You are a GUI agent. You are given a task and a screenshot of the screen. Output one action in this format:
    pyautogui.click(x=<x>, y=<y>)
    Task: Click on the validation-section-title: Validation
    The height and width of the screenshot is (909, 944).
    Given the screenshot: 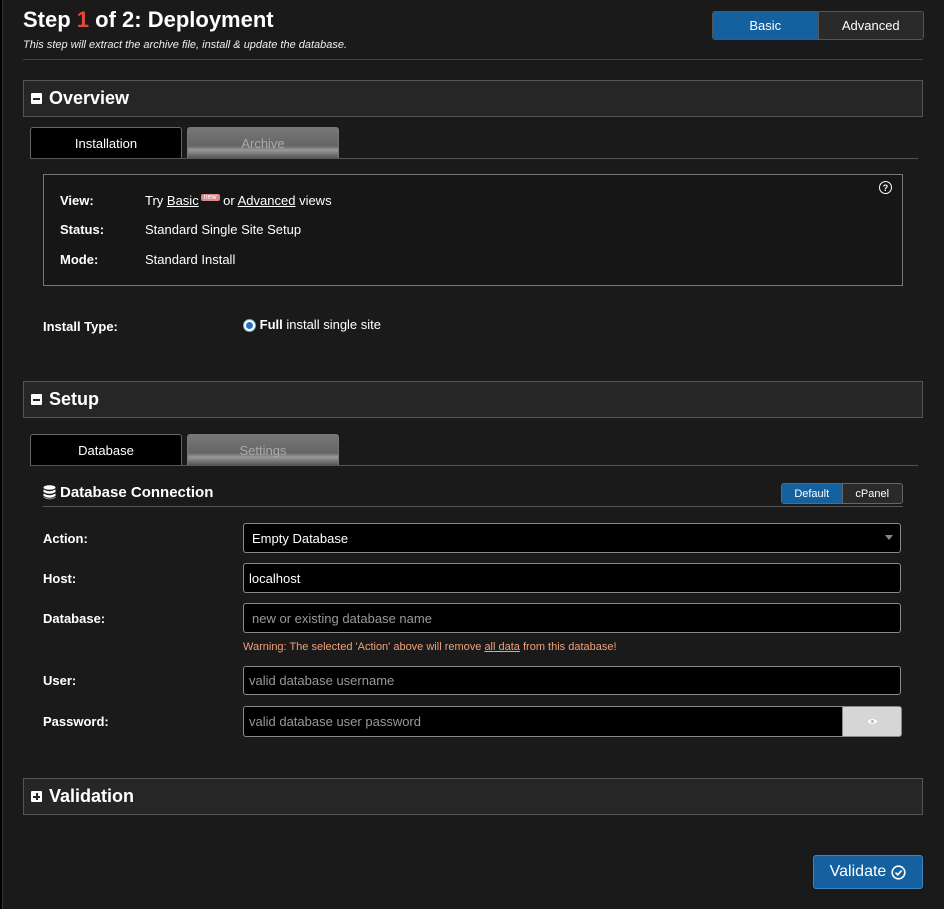 What is the action you would take?
    pyautogui.click(x=92, y=796)
    